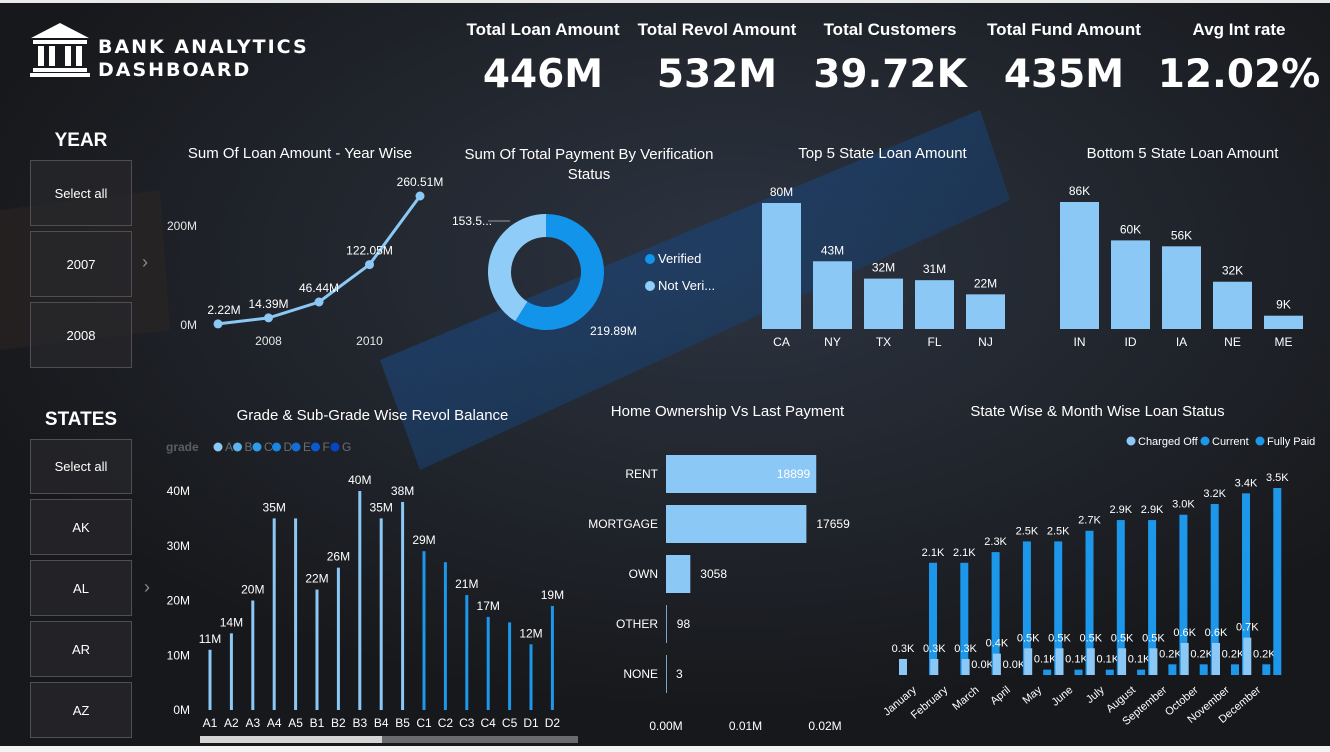 This screenshot has width=1330, height=752. I want to click on year-slicer-item: 2007, so click(81, 264).